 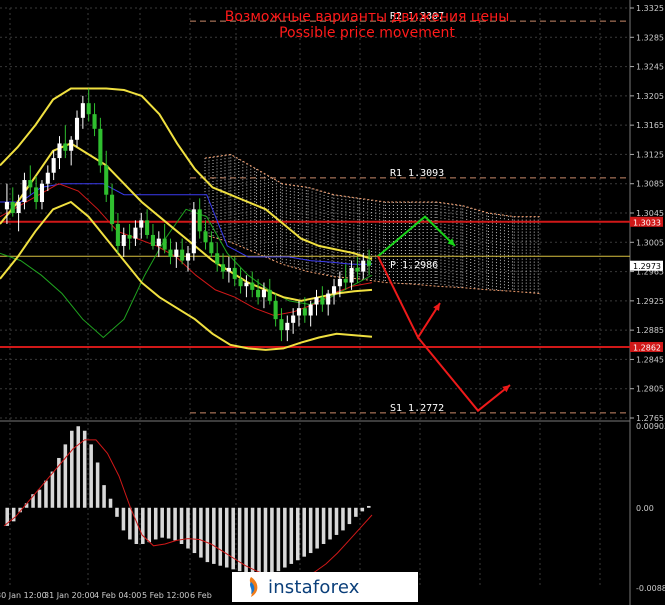 I want to click on price-tick-label: 1.2765, so click(x=650, y=418).